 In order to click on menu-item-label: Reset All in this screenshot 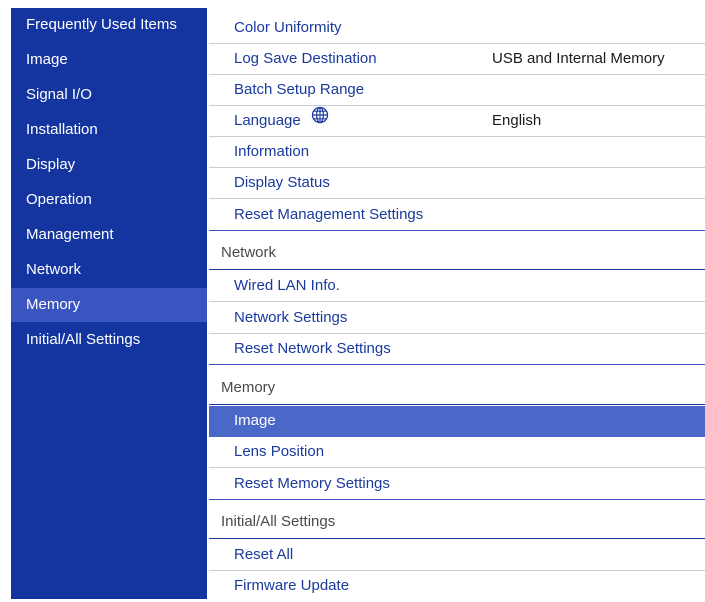, I will do `click(264, 554)`.